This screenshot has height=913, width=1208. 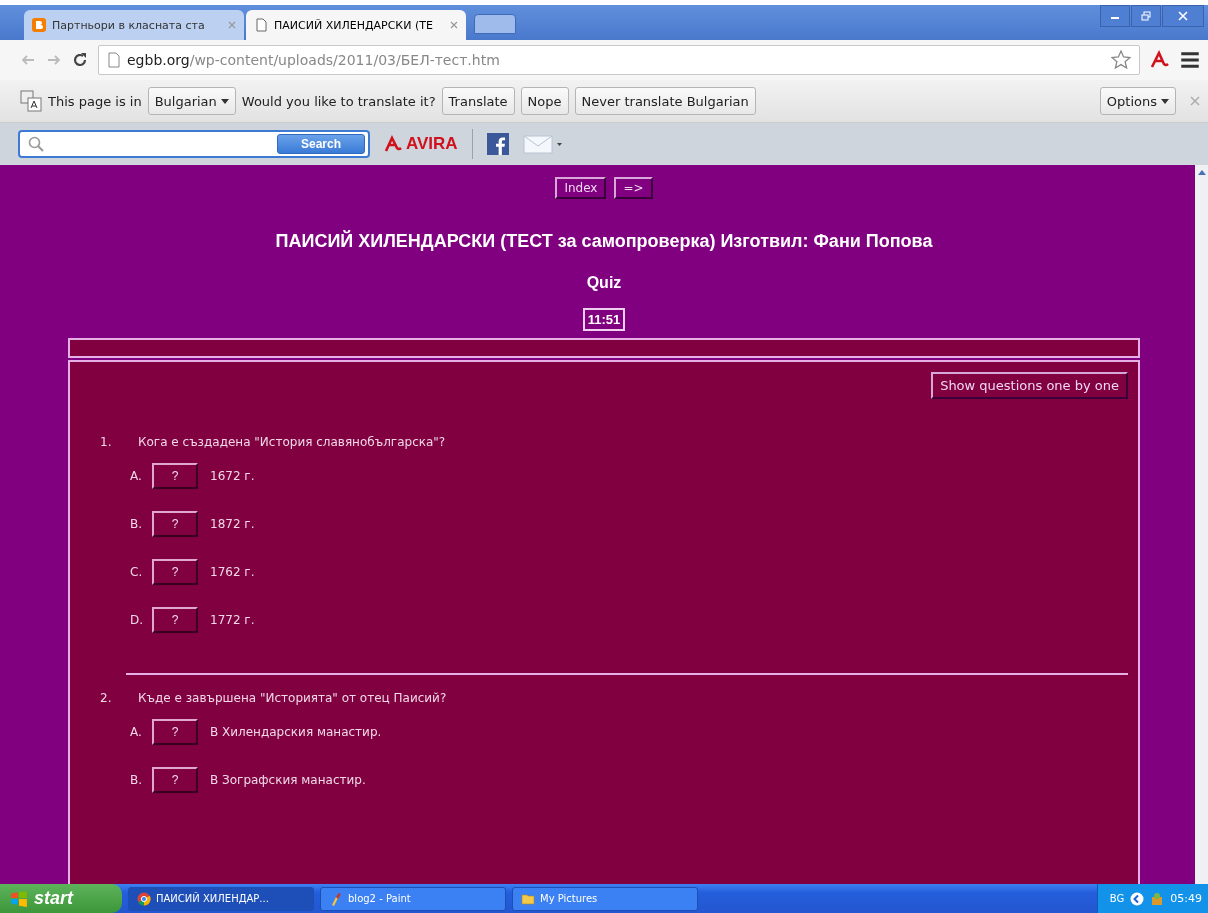 I want to click on language-dropdown: Bulgarian, so click(x=191, y=101).